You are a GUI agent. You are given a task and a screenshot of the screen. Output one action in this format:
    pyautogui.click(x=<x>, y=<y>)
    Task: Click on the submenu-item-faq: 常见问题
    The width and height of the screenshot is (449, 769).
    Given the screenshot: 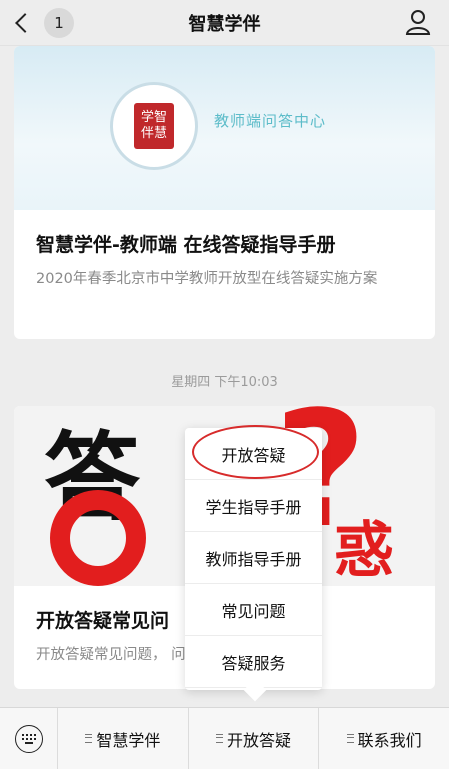 What is the action you would take?
    pyautogui.click(x=253, y=610)
    